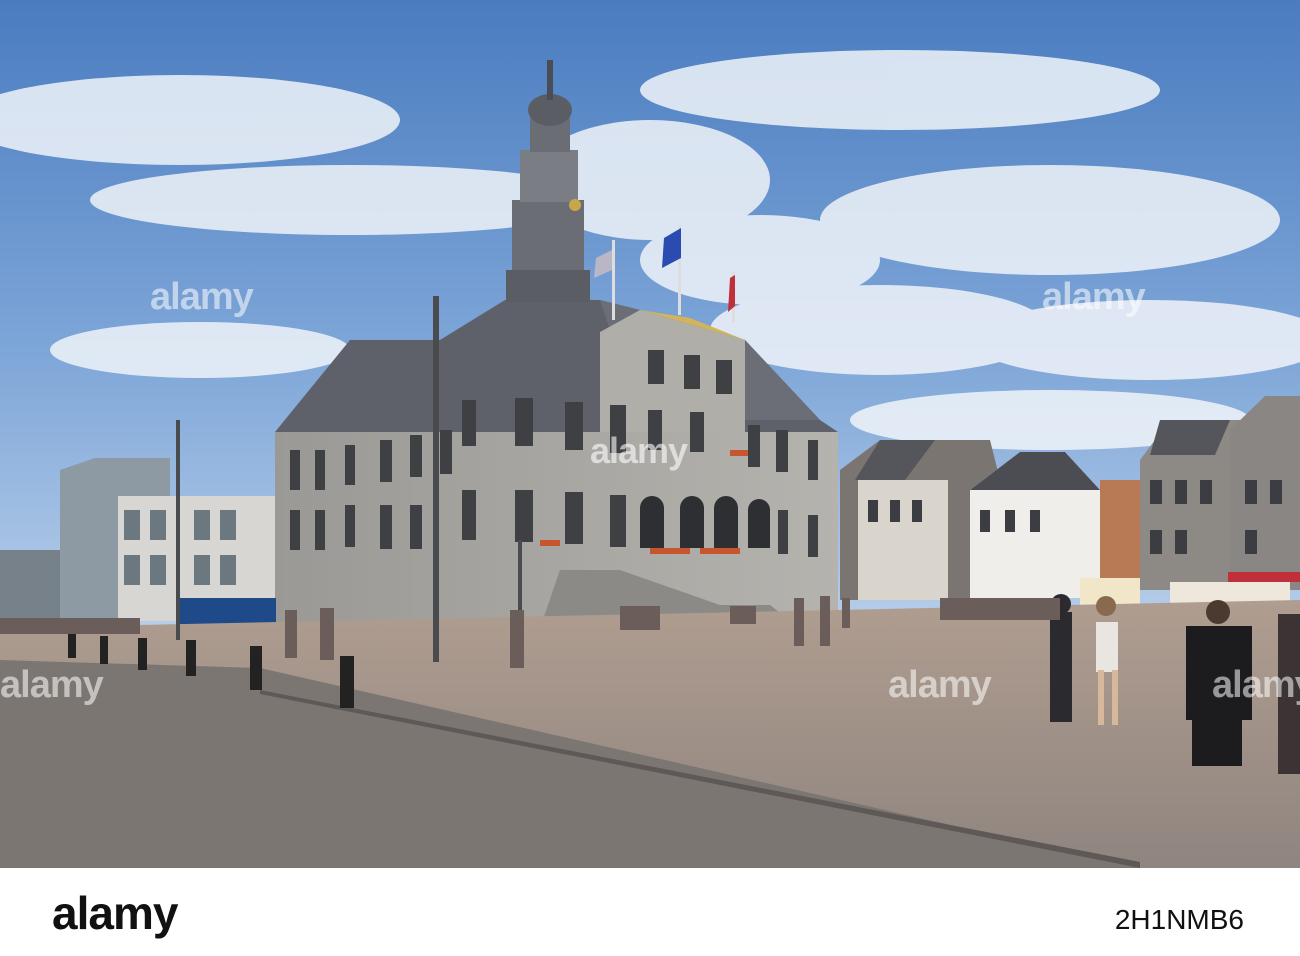  Describe the element at coordinates (1179, 919) in the screenshot. I see `footer-image-id: 2H1NMB6` at that location.